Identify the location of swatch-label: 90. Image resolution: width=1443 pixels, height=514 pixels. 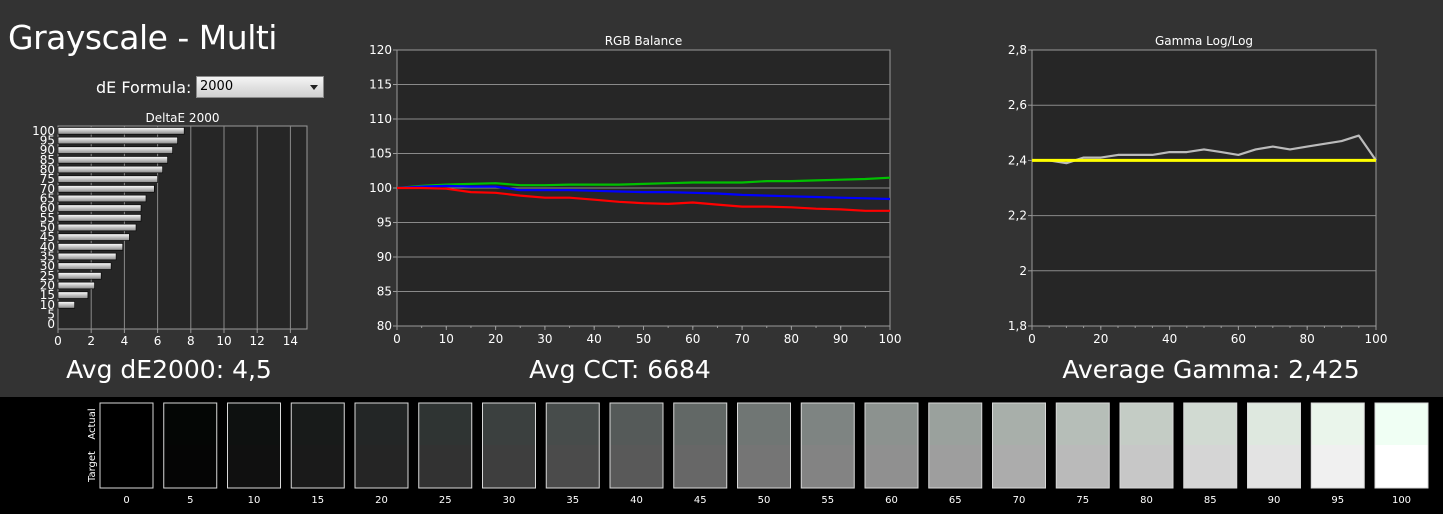
(1274, 500).